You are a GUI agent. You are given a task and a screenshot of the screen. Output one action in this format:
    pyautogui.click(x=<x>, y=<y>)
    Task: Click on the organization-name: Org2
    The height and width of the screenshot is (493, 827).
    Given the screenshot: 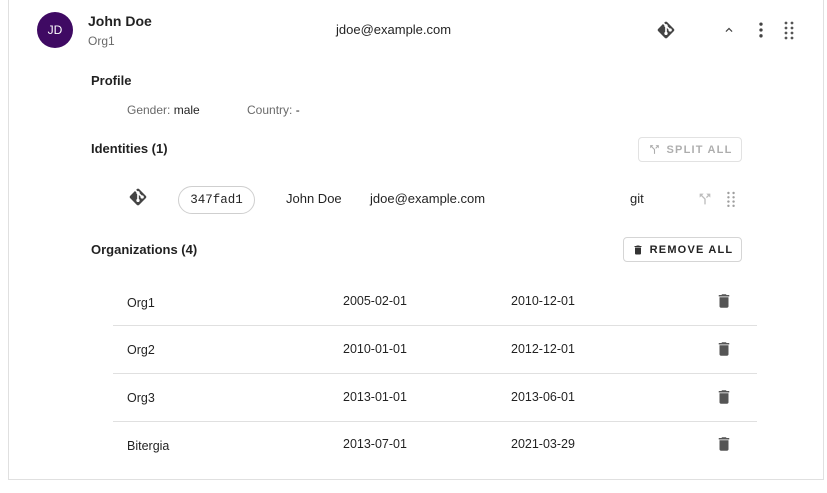 What is the action you would take?
    pyautogui.click(x=141, y=350)
    